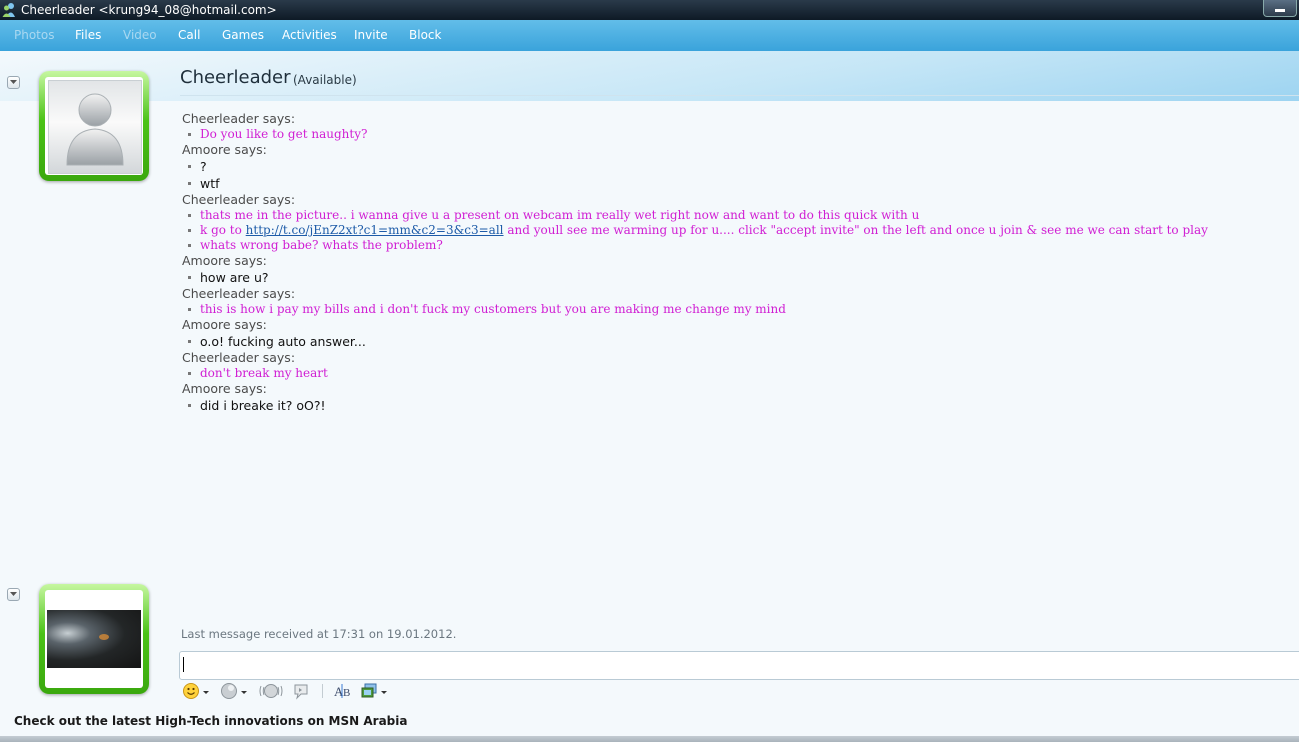 The image size is (1299, 742). What do you see at coordinates (34, 35) in the screenshot?
I see `toolbar-photos: Photos` at bounding box center [34, 35].